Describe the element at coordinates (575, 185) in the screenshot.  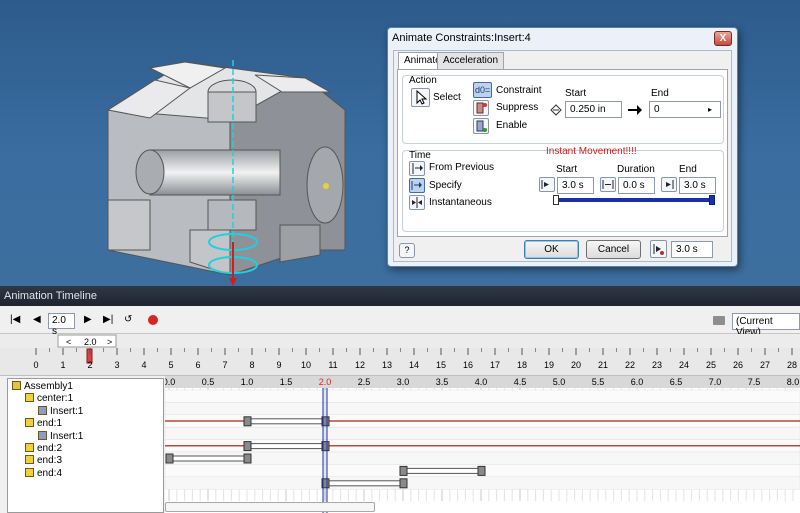
I see `time-start-input: 3.0 s` at that location.